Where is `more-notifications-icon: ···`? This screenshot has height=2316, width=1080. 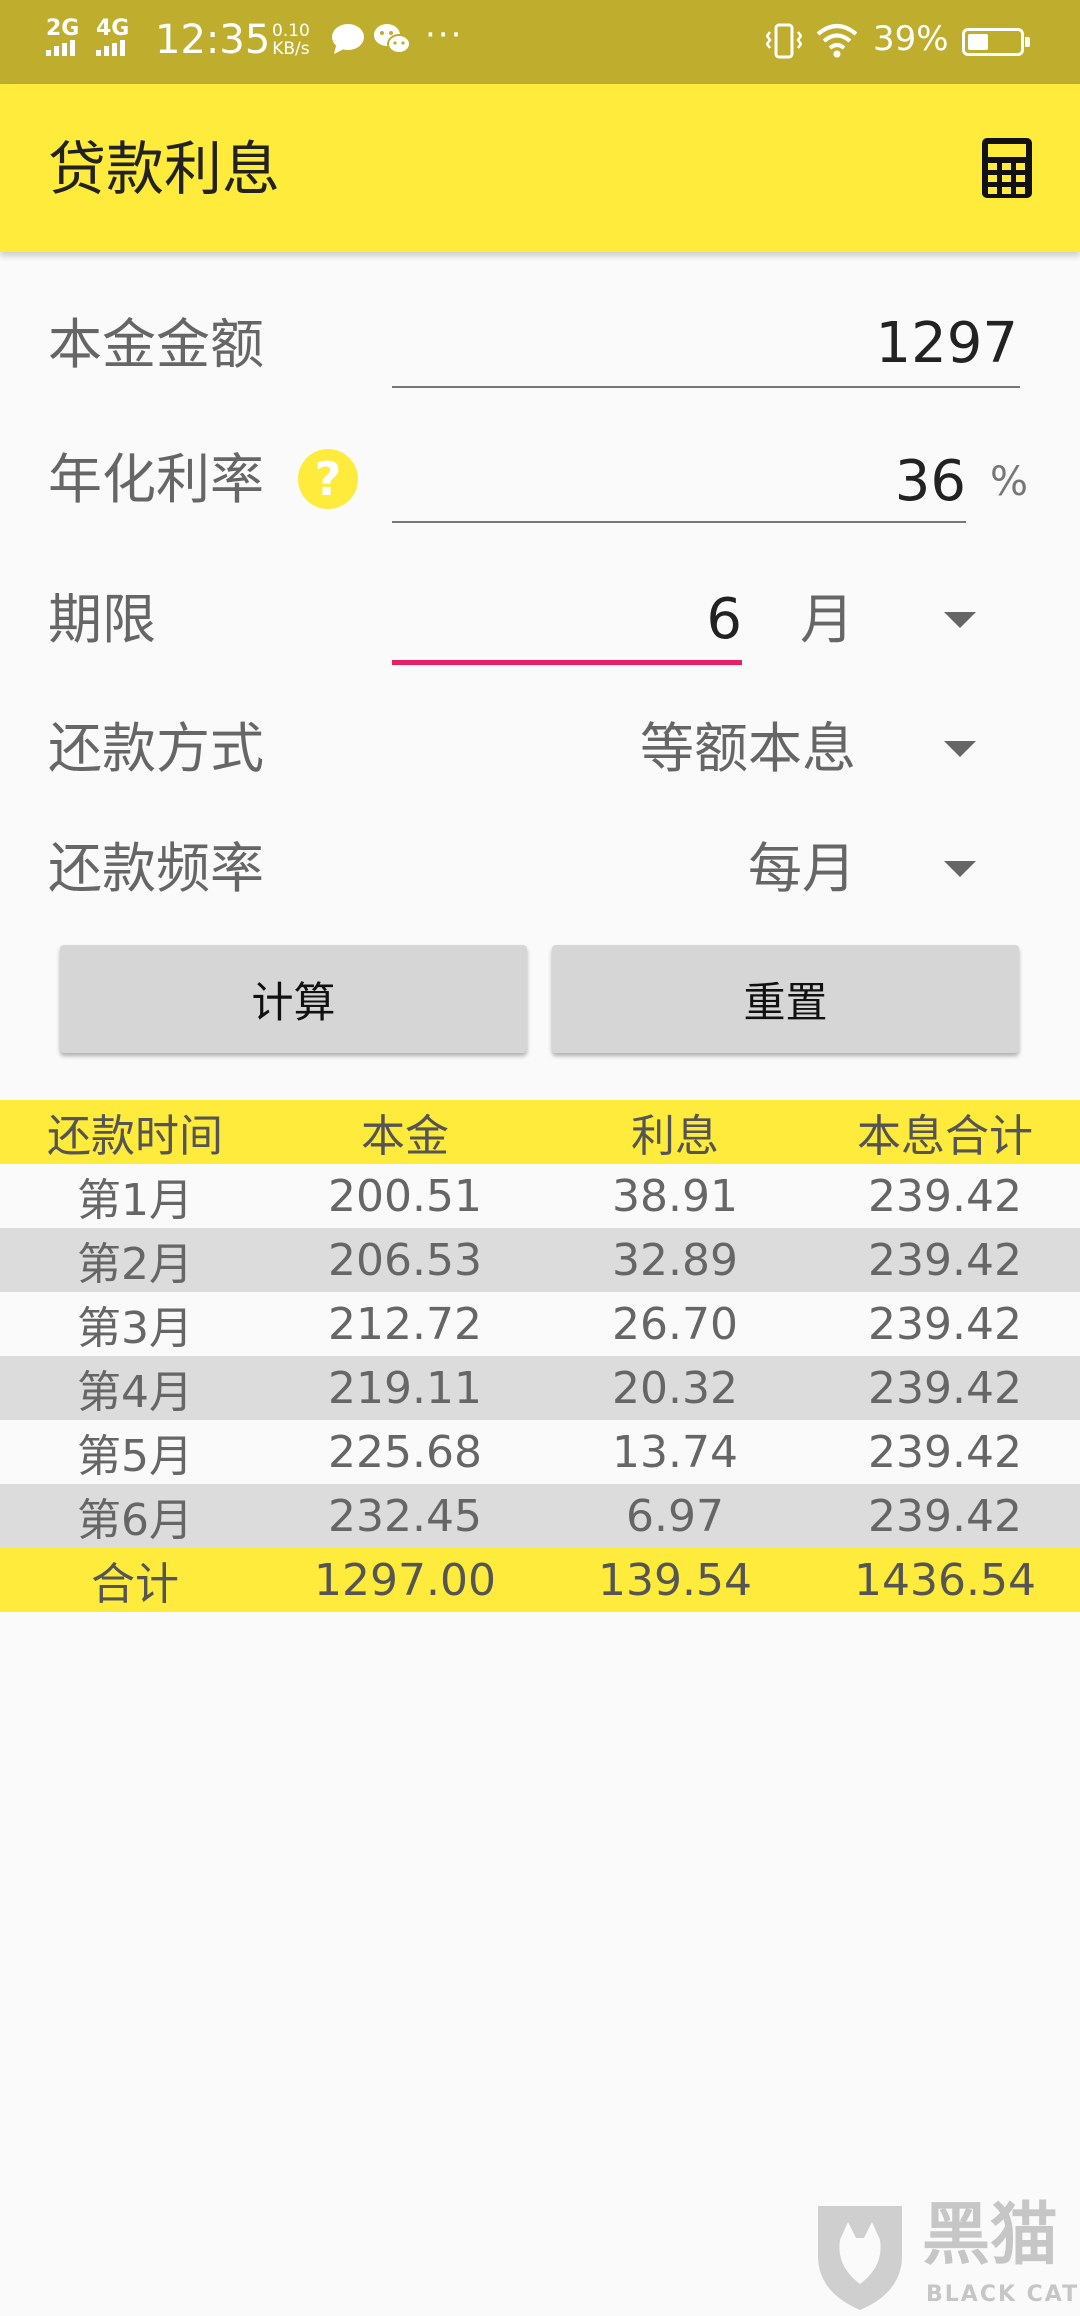 more-notifications-icon: ··· is located at coordinates (444, 35).